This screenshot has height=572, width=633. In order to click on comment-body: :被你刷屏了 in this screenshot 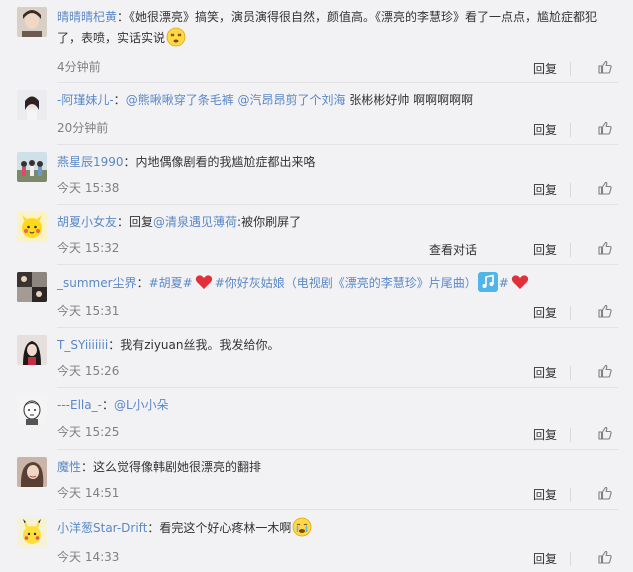, I will do `click(269, 222)`.